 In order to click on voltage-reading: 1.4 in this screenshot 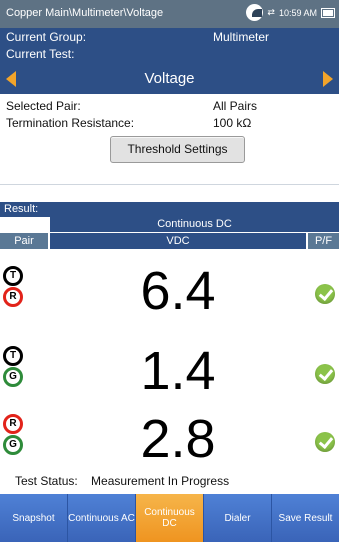, I will do `click(178, 371)`.